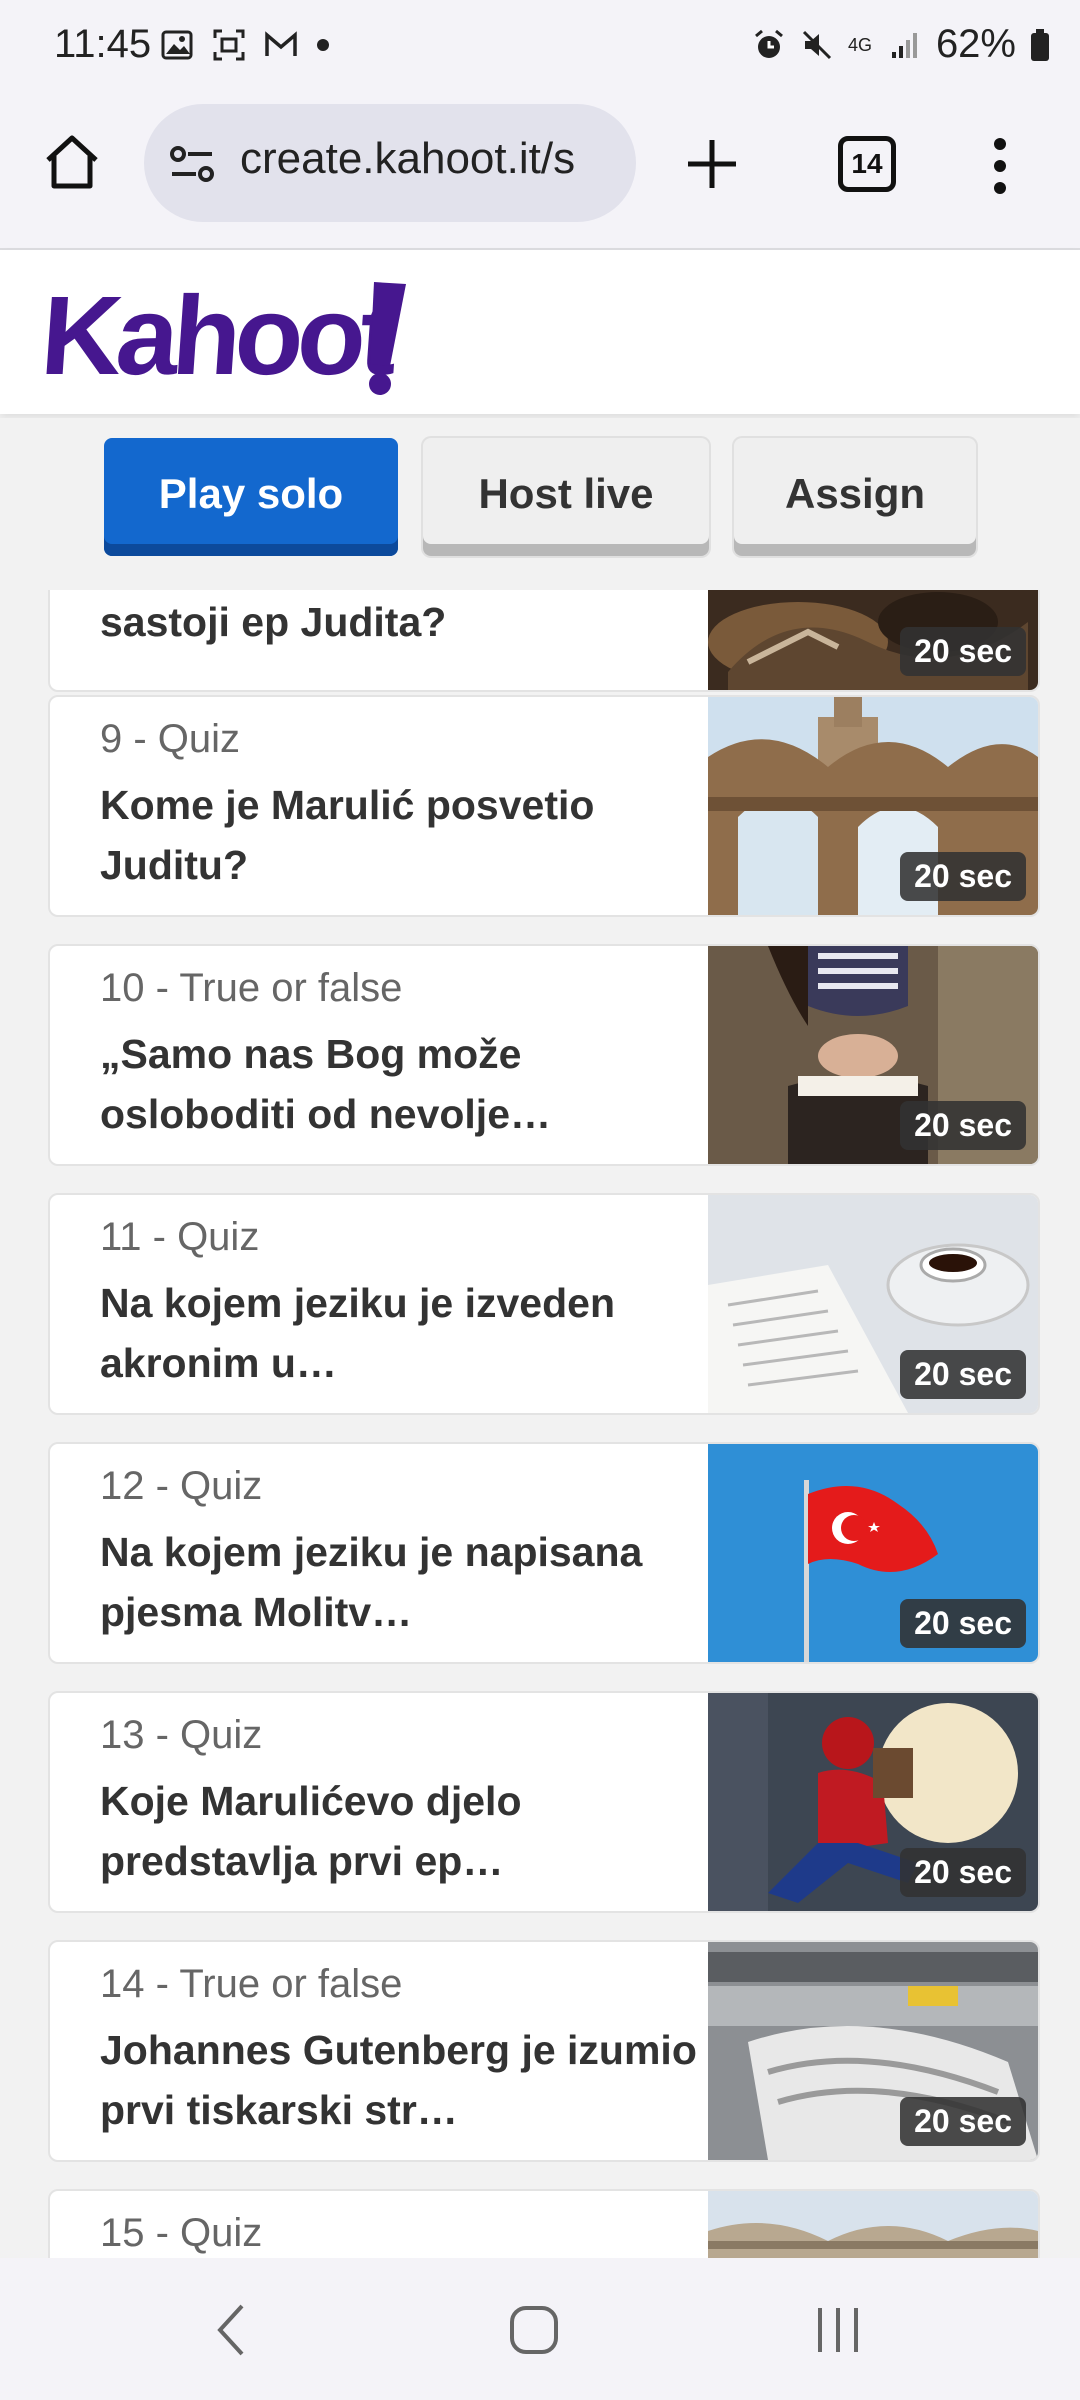 The height and width of the screenshot is (2400, 1080). Describe the element at coordinates (323, 45) in the screenshot. I see `dot-icon` at that location.